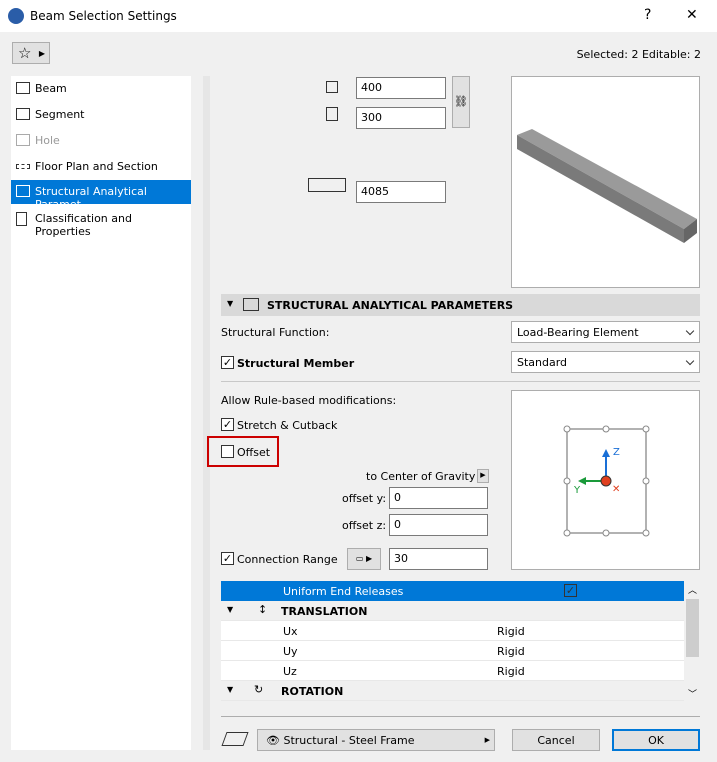 The width and height of the screenshot is (717, 762). Describe the element at coordinates (332, 114) in the screenshot. I see `width-icon` at that location.